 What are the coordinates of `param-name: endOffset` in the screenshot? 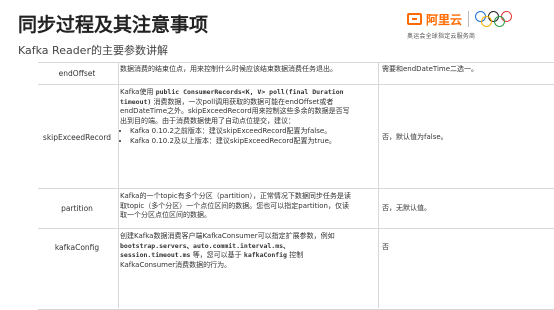 It's located at (77, 73).